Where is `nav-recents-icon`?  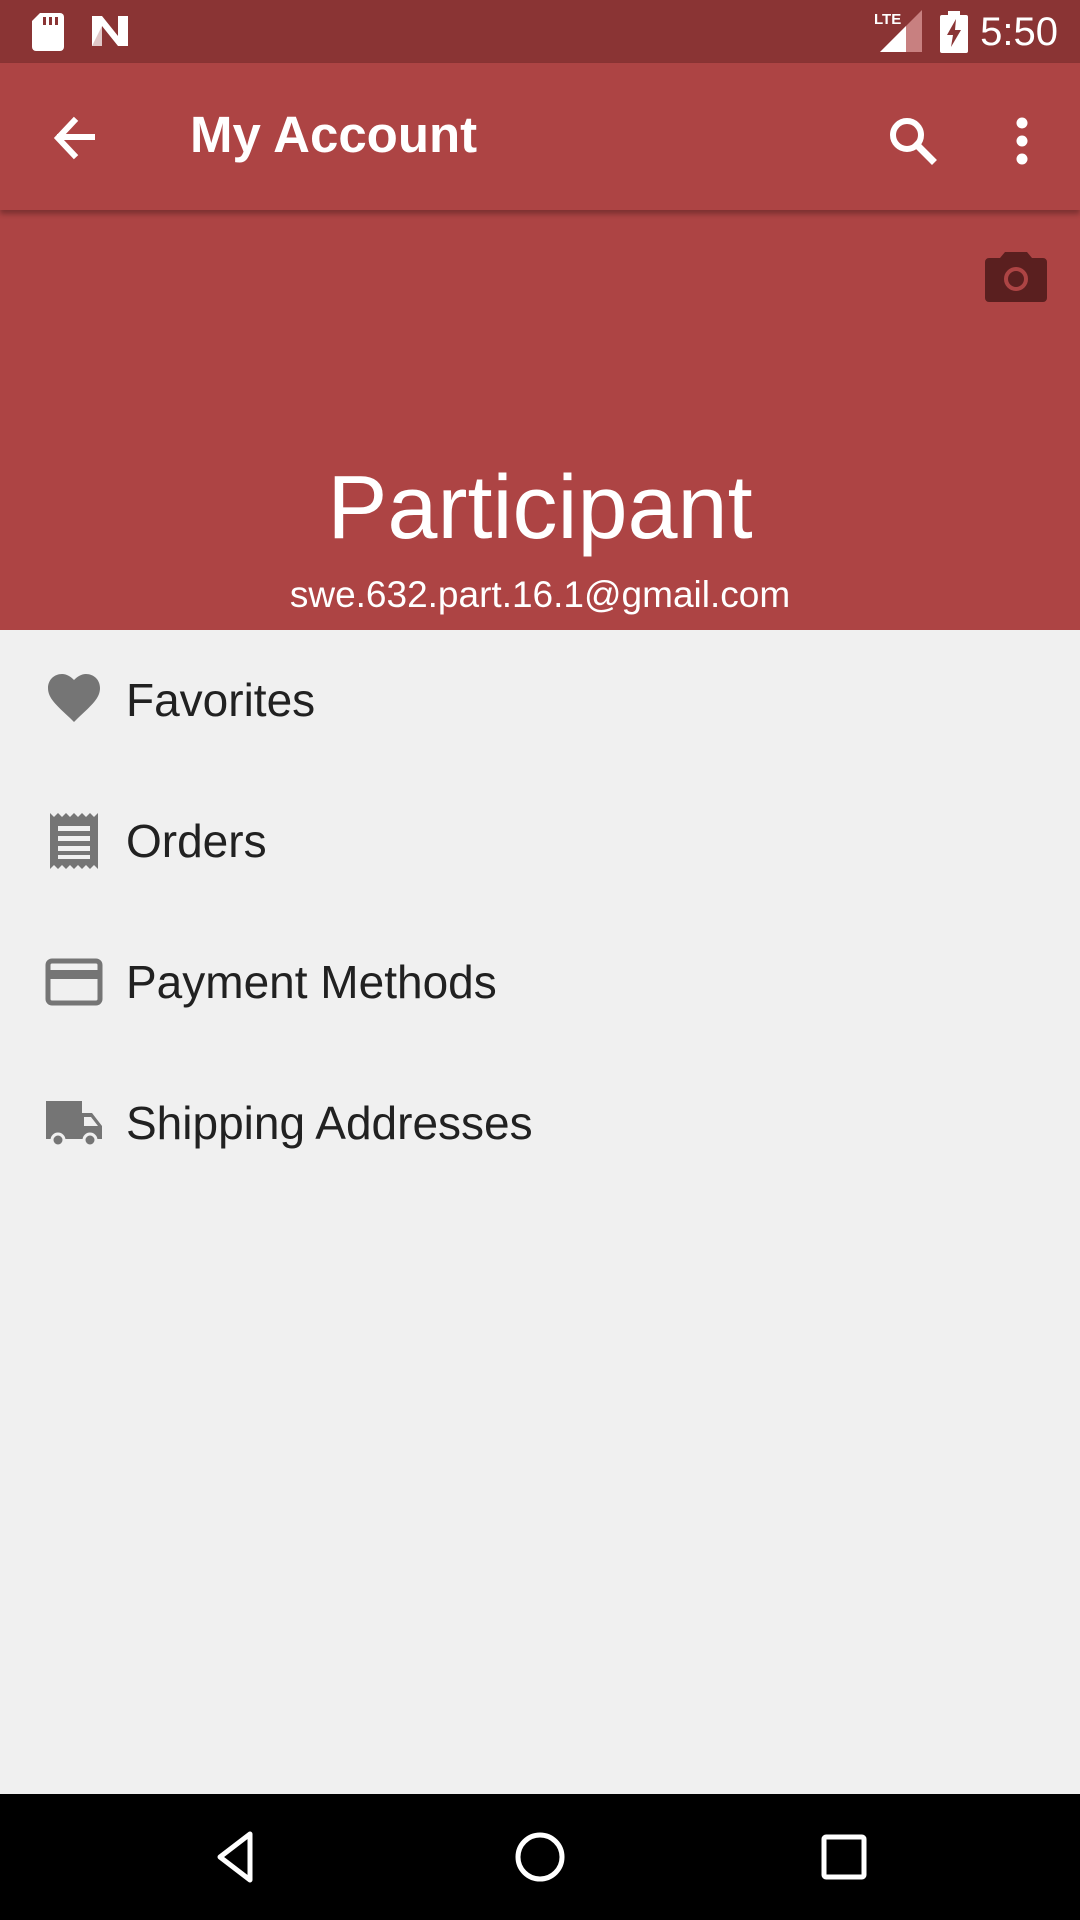 nav-recents-icon is located at coordinates (844, 1857).